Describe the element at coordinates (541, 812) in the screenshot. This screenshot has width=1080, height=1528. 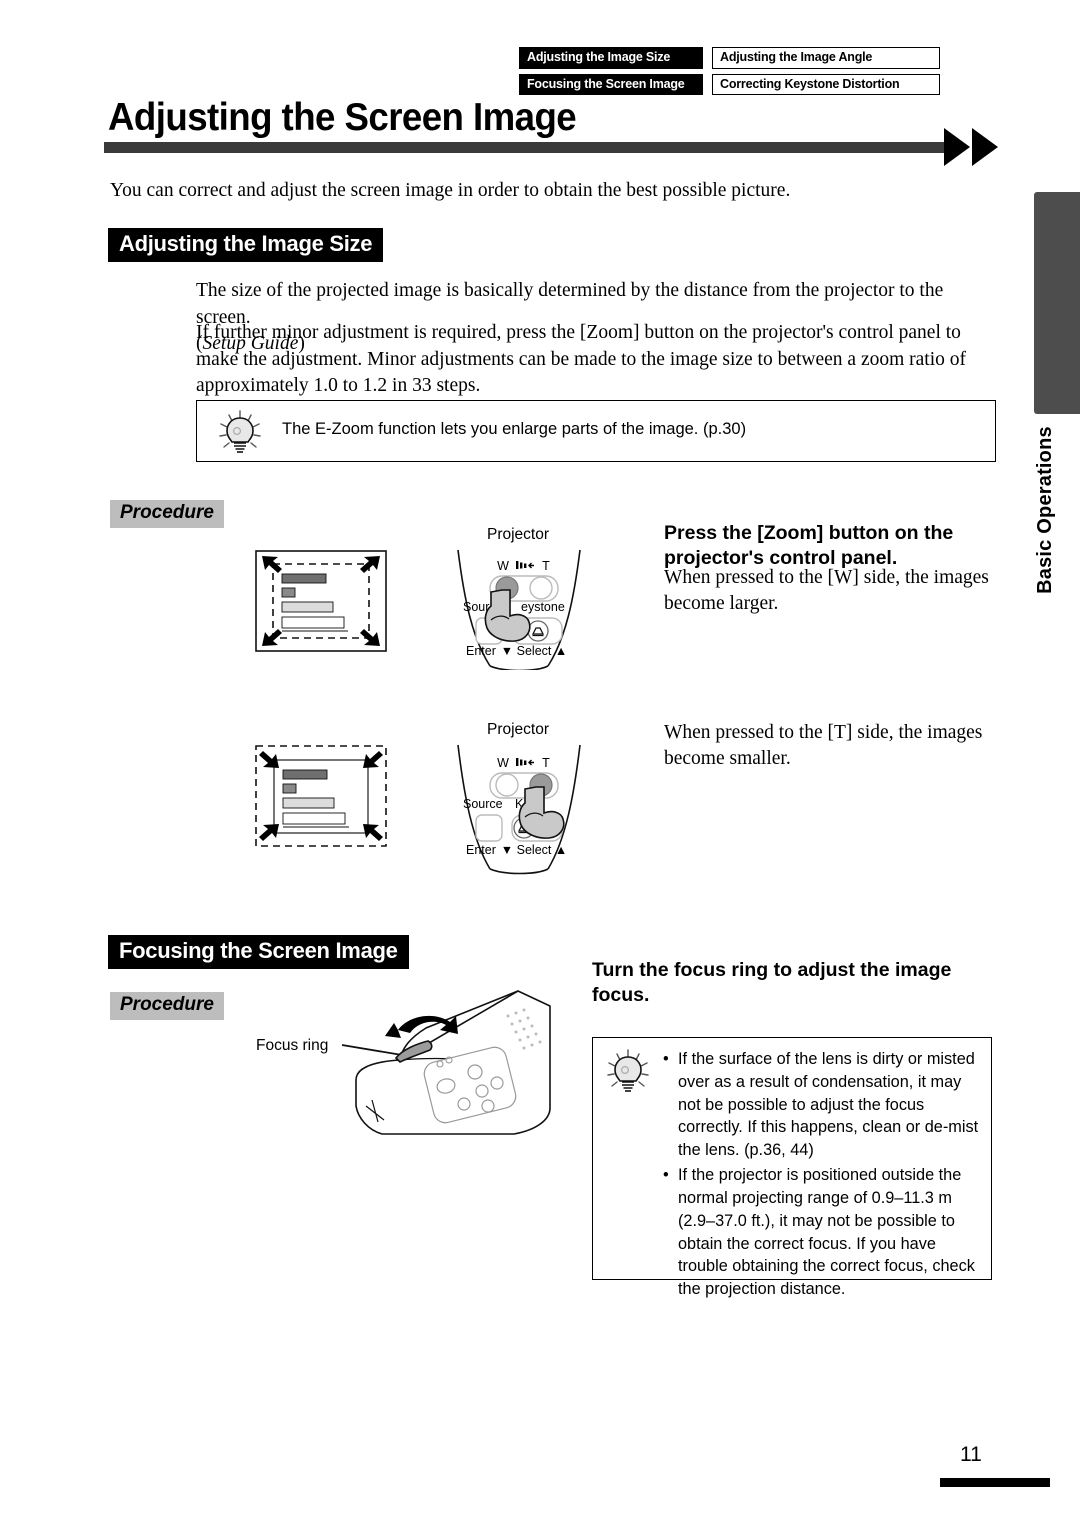
I see `pointing-hand-icon` at that location.